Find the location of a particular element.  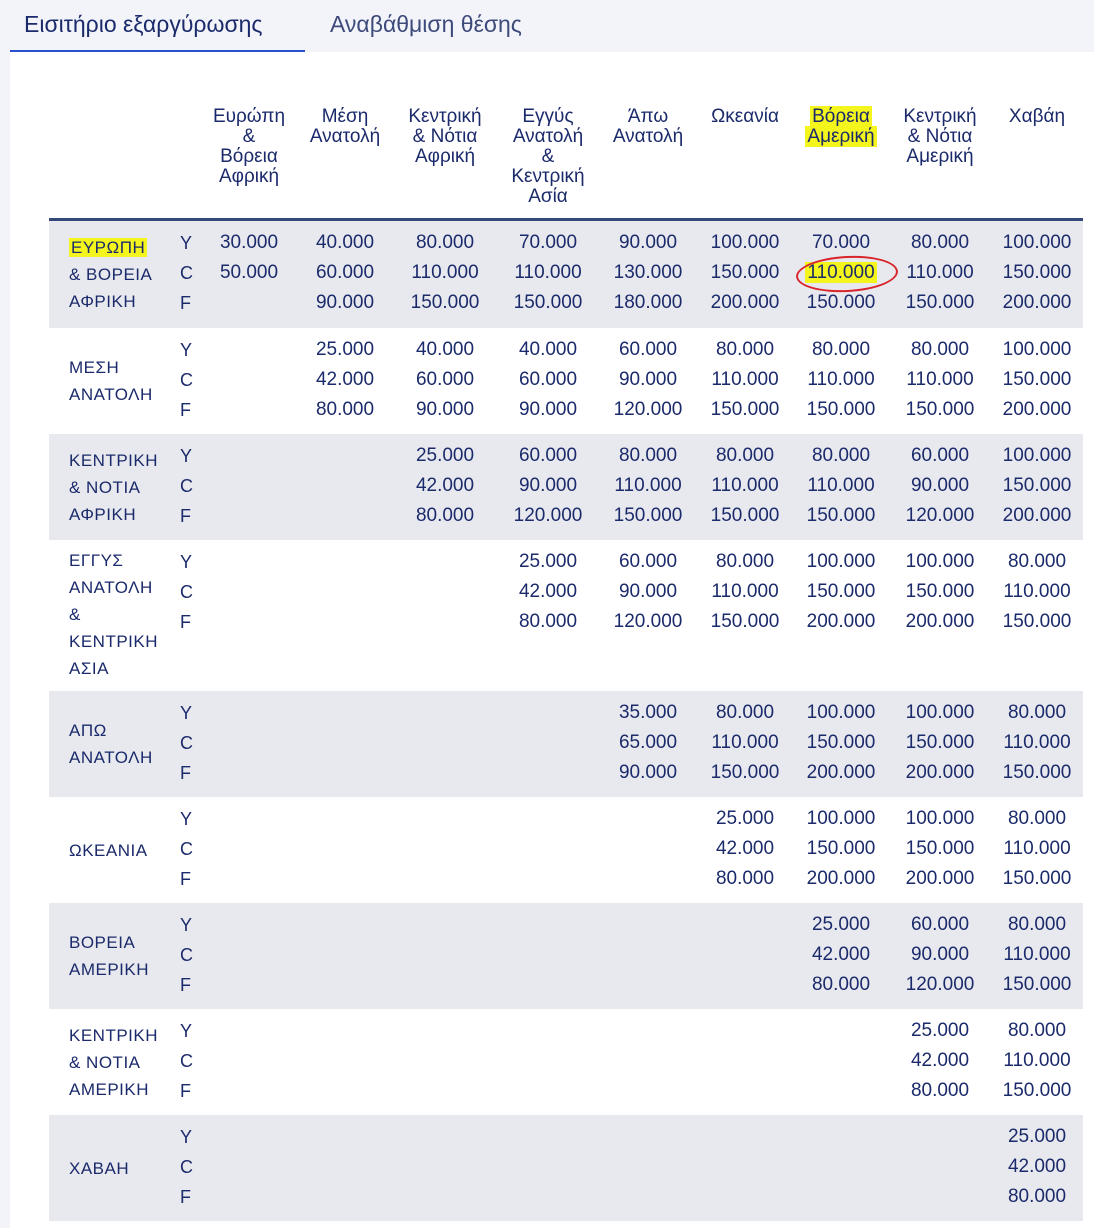

column-header: Χαβάη is located at coordinates (1037, 116).